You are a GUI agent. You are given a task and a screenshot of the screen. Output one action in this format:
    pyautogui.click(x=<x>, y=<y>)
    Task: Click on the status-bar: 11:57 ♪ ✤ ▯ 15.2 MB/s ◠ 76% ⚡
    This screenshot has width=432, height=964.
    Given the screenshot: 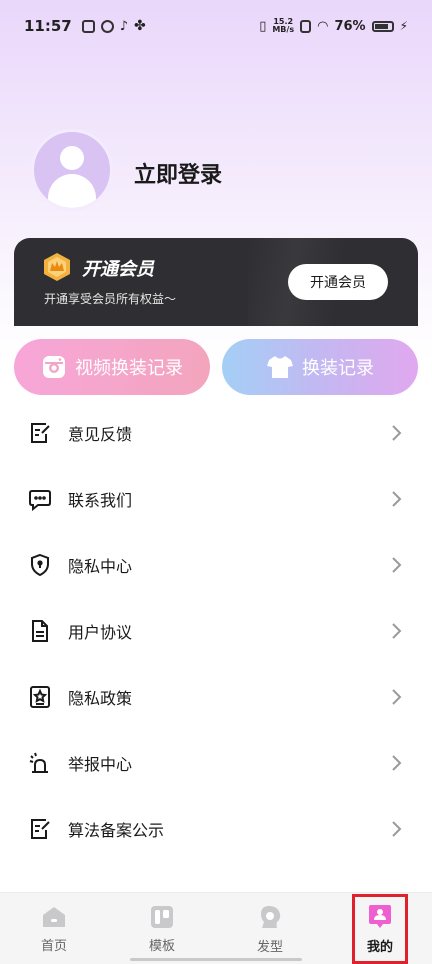 What is the action you would take?
    pyautogui.click(x=216, y=26)
    